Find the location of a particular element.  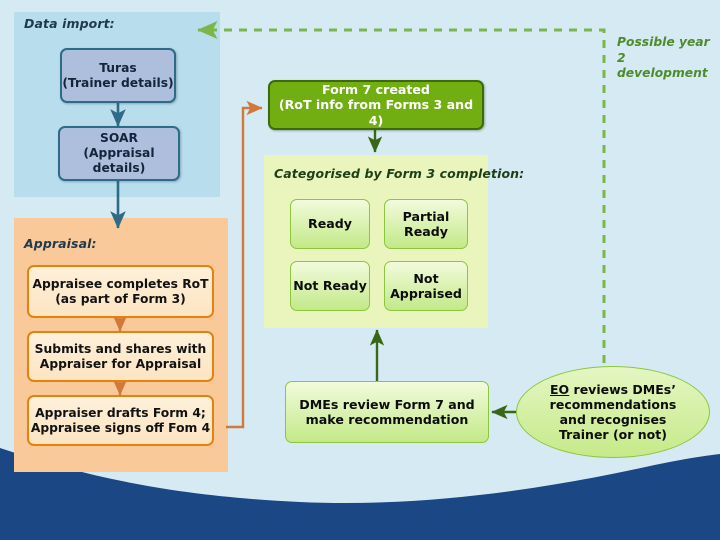

node-form4-line1: Appraiser drafts Form 4; is located at coordinates (120, 412).